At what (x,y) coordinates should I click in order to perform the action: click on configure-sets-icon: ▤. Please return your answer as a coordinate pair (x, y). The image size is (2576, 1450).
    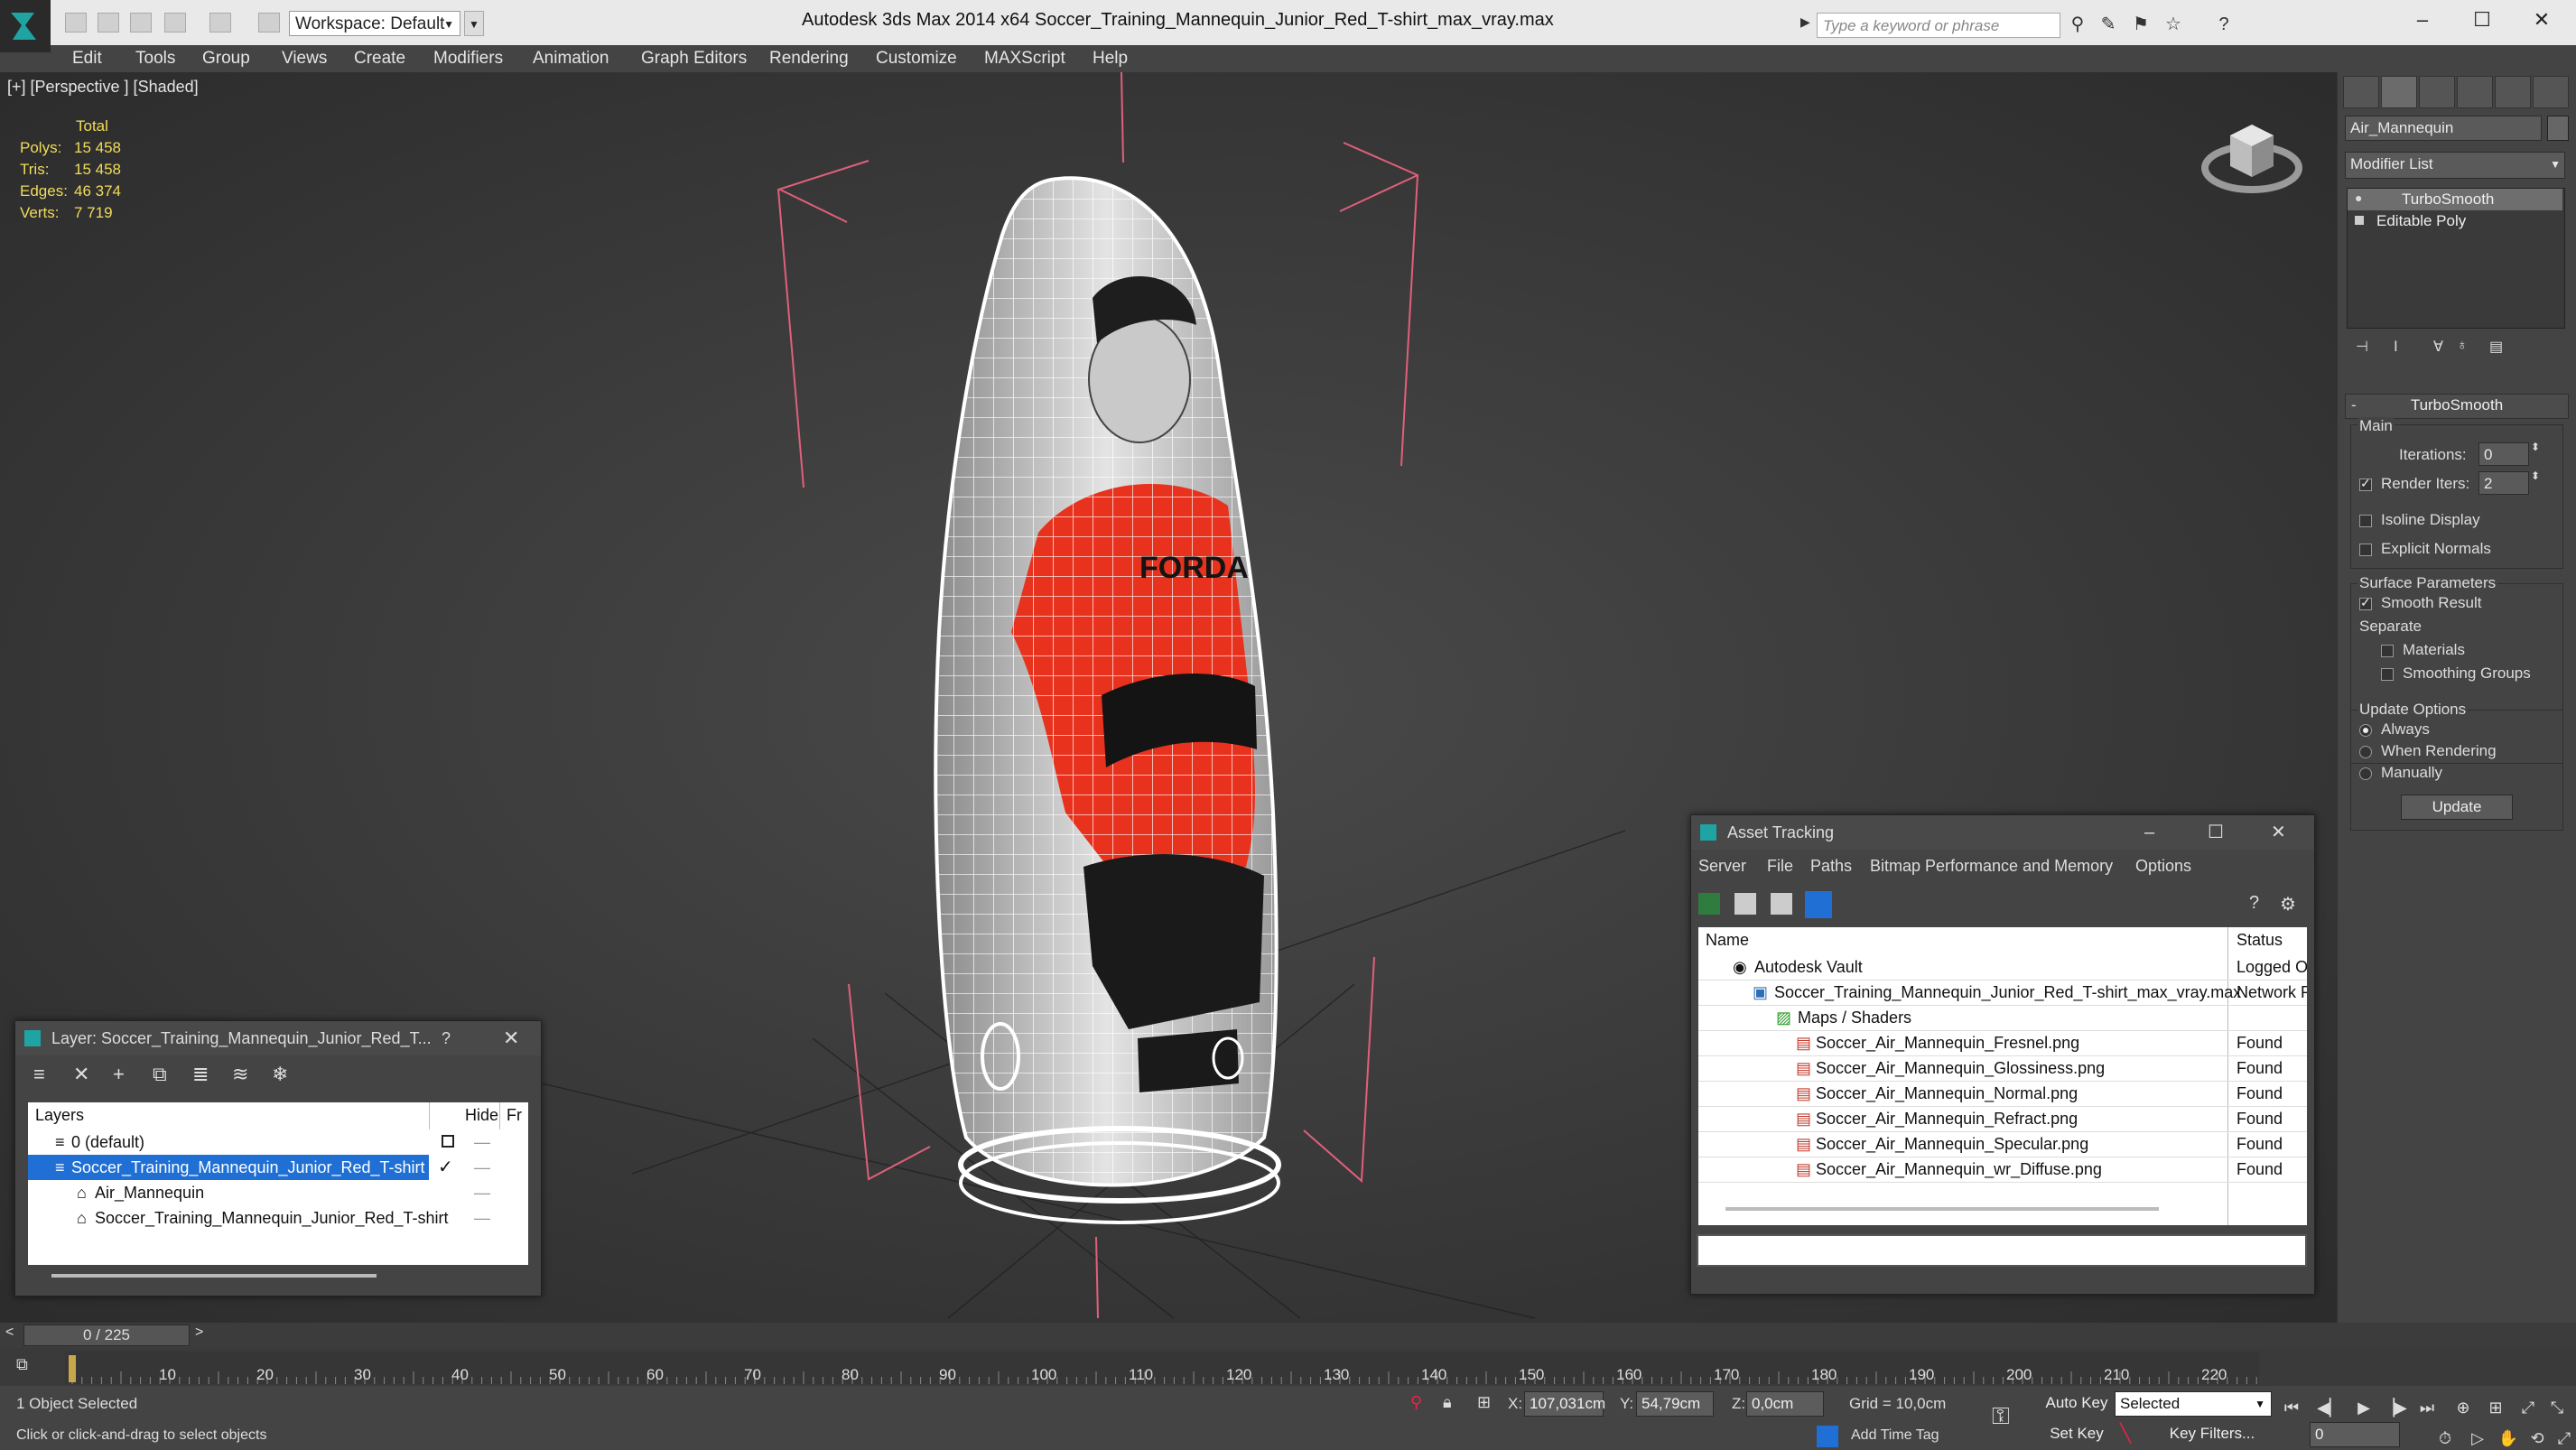
    Looking at the image, I should click on (2496, 347).